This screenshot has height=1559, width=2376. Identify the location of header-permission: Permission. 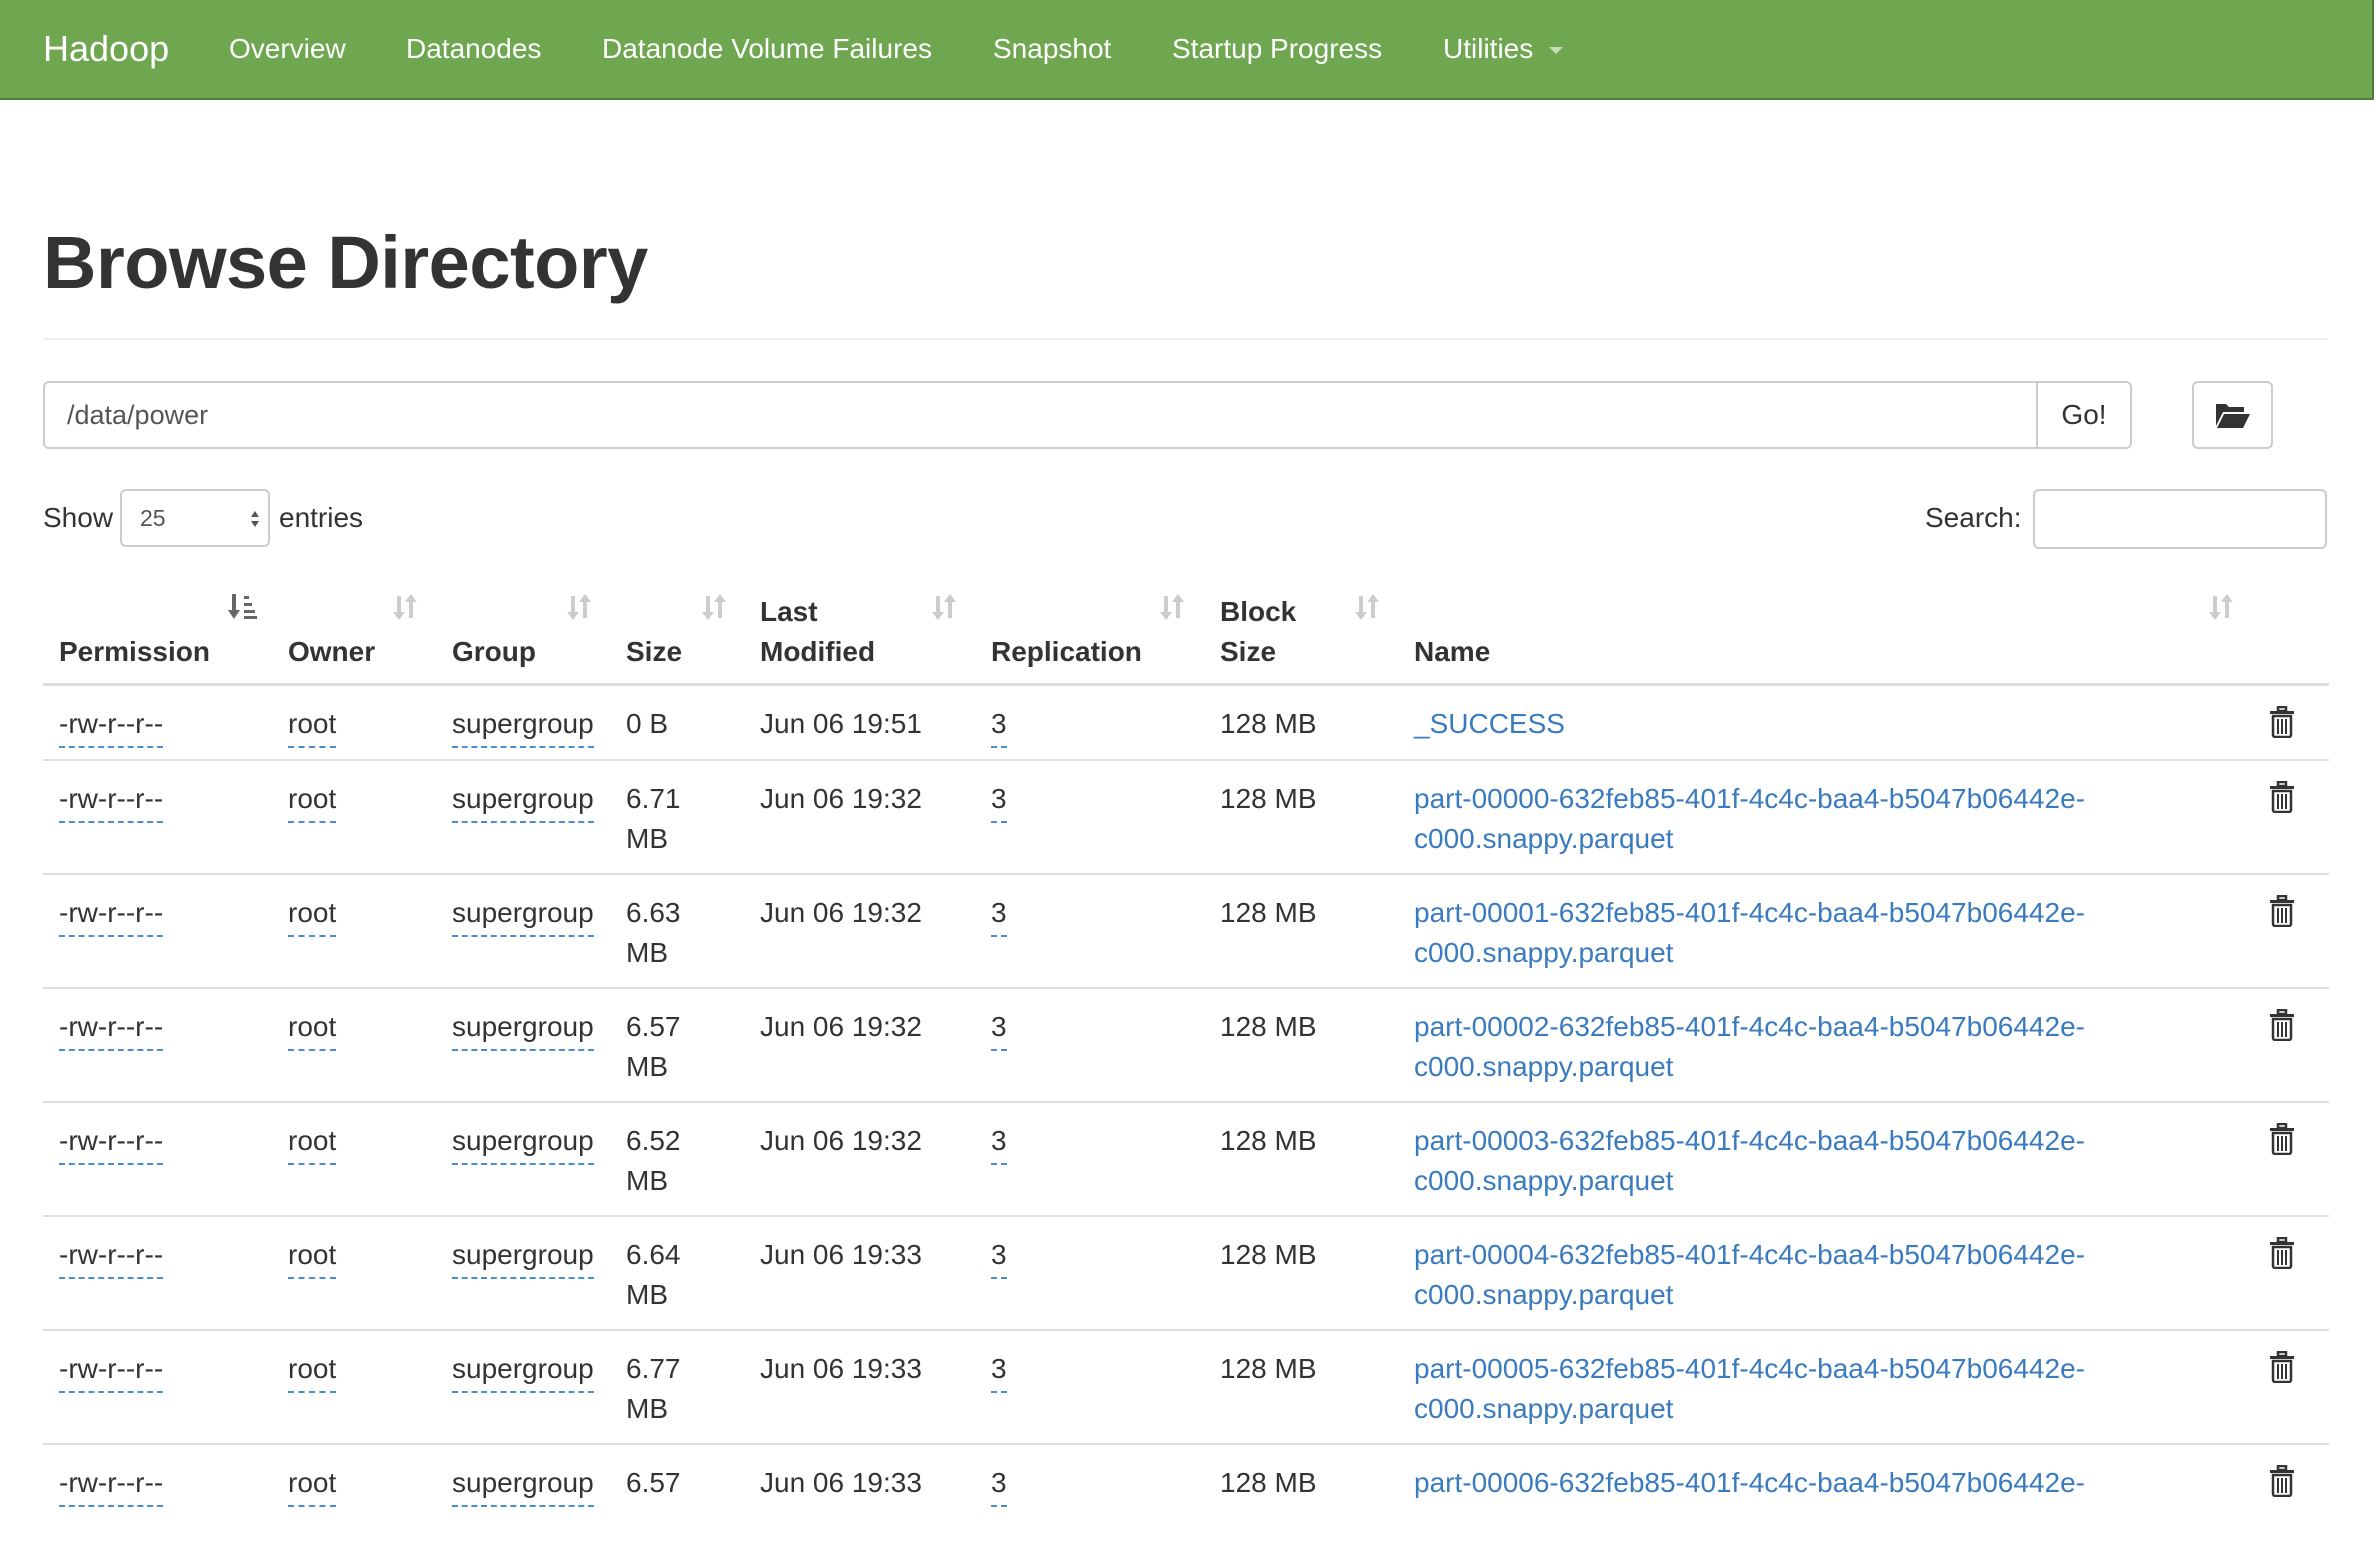
(134, 652).